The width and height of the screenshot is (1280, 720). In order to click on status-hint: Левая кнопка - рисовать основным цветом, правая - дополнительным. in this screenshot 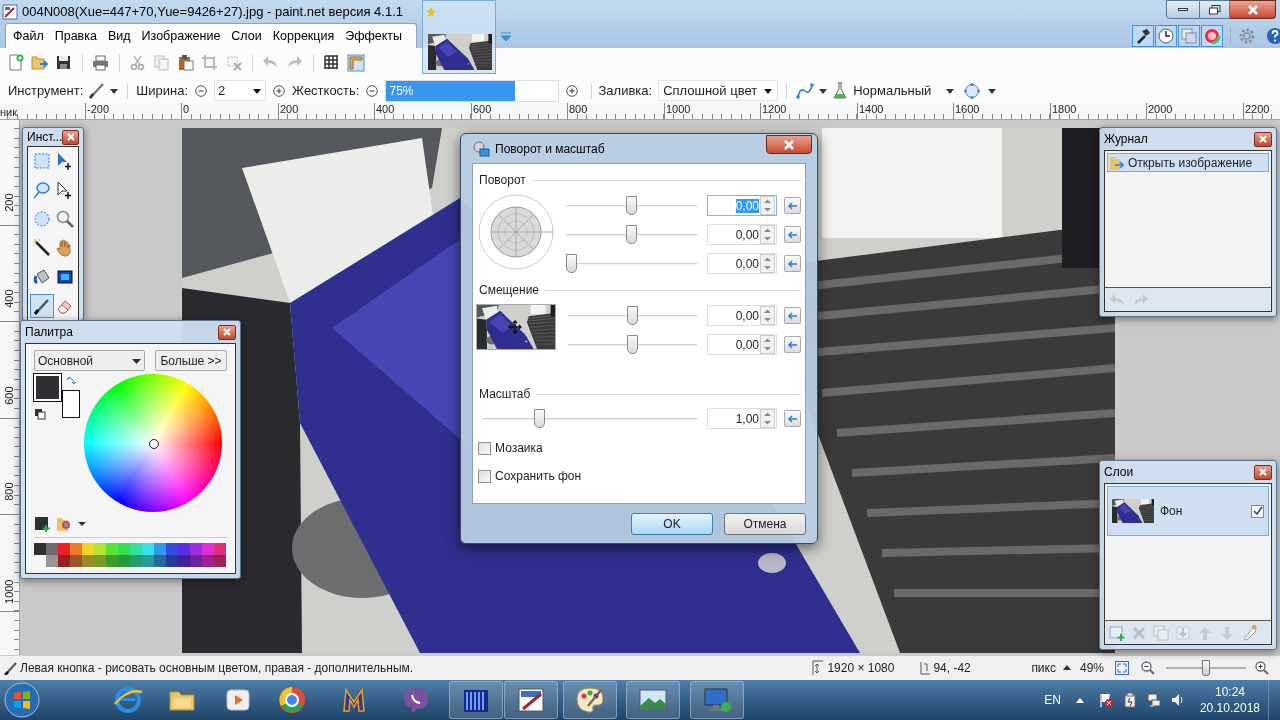, I will do `click(217, 668)`.